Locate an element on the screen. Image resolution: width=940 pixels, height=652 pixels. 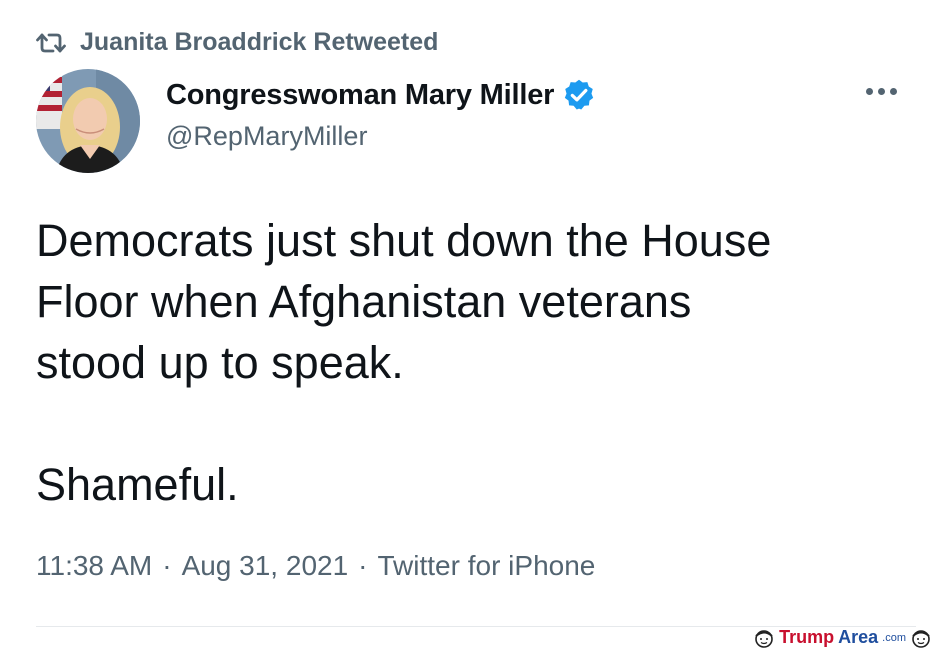
retweet-indicator: Juanita Broaddrick Retweeted is located at coordinates (237, 42).